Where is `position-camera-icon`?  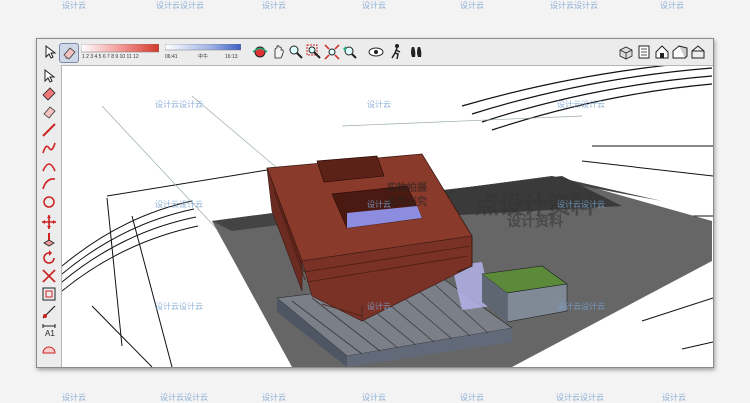 position-camera-icon is located at coordinates (376, 52).